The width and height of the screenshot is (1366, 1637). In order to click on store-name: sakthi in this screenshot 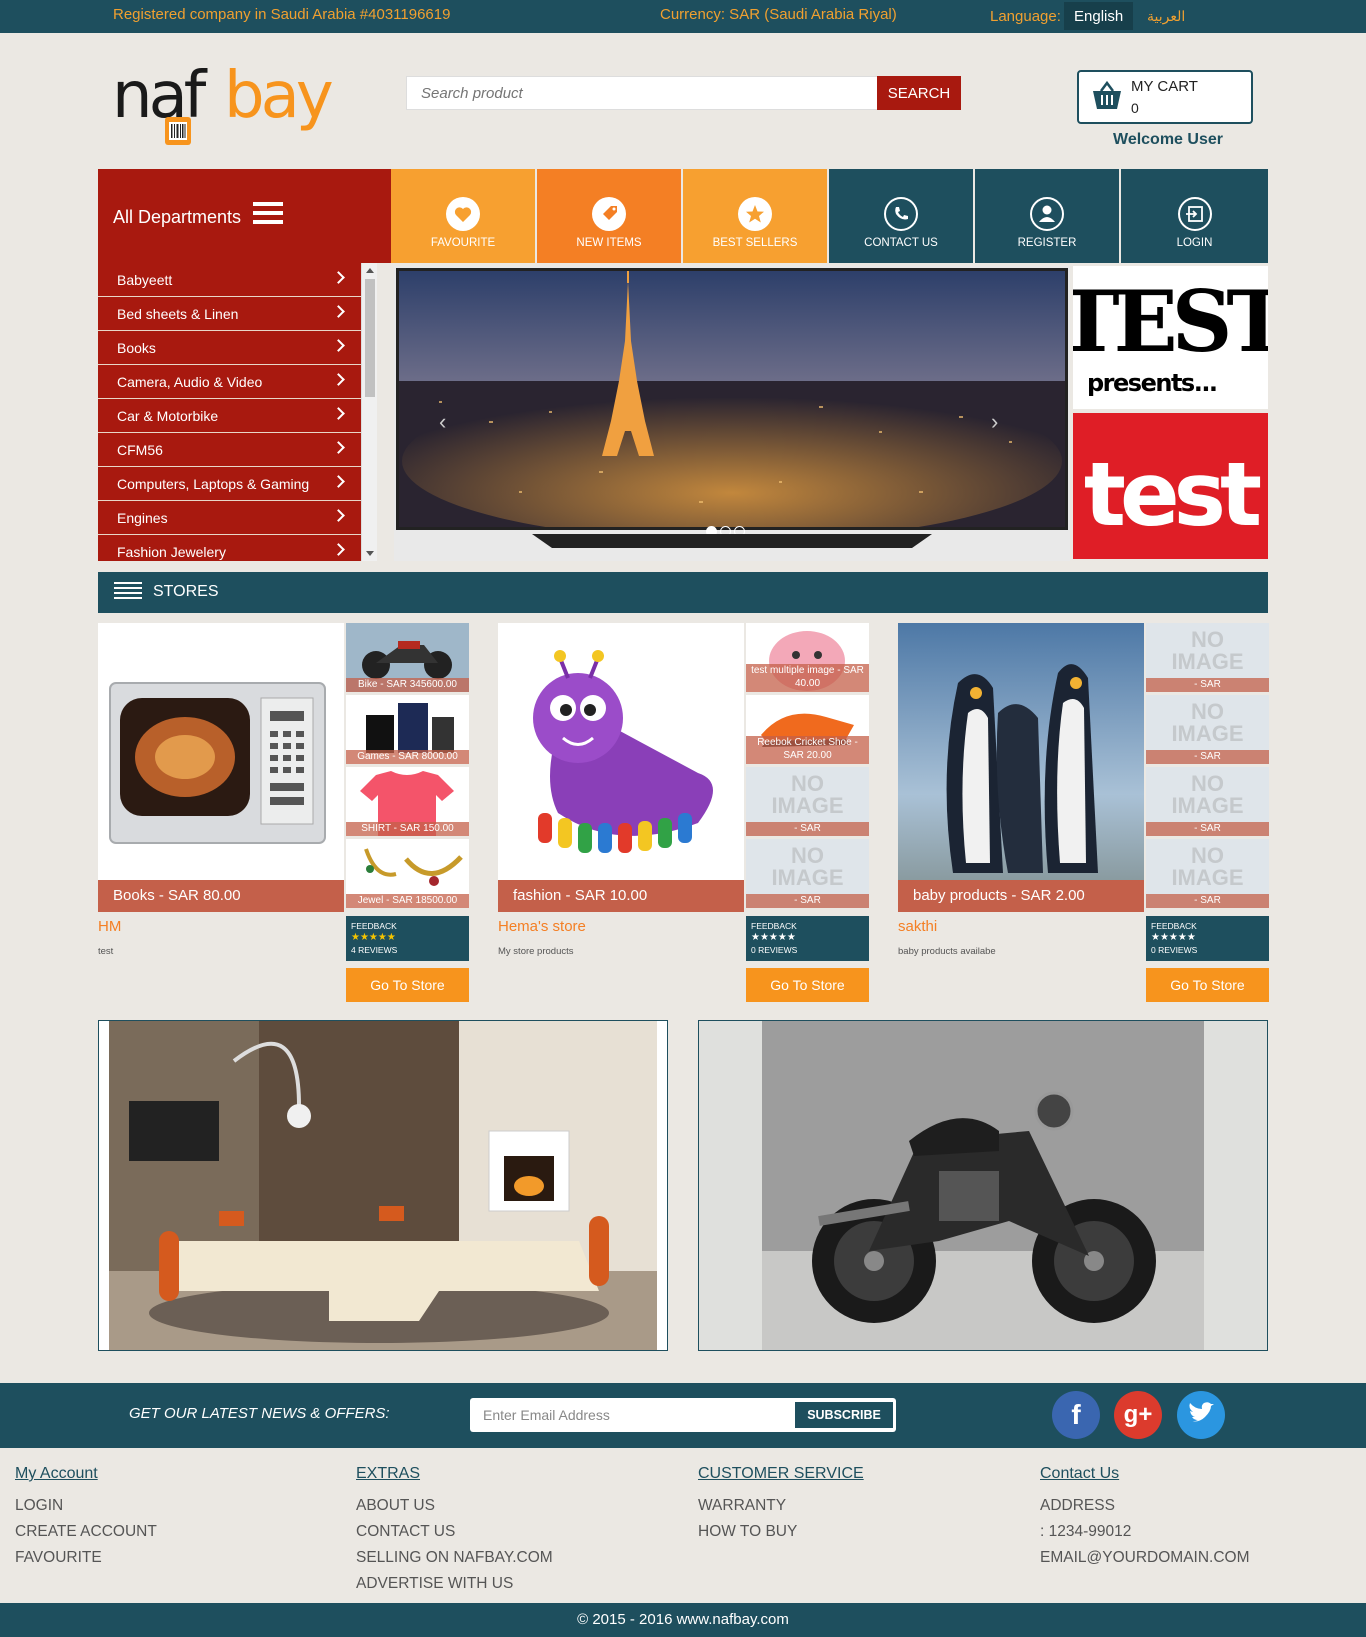, I will do `click(917, 926)`.